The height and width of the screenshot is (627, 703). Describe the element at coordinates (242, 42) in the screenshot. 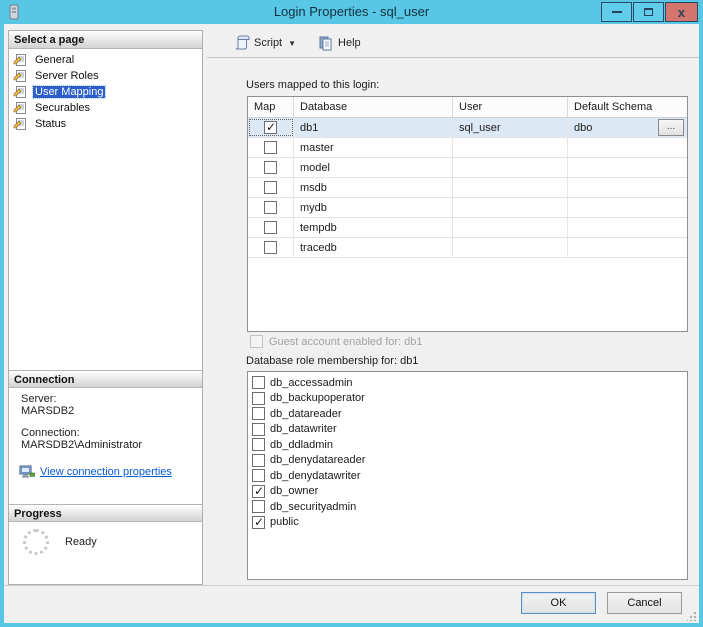

I see `script-icon` at that location.